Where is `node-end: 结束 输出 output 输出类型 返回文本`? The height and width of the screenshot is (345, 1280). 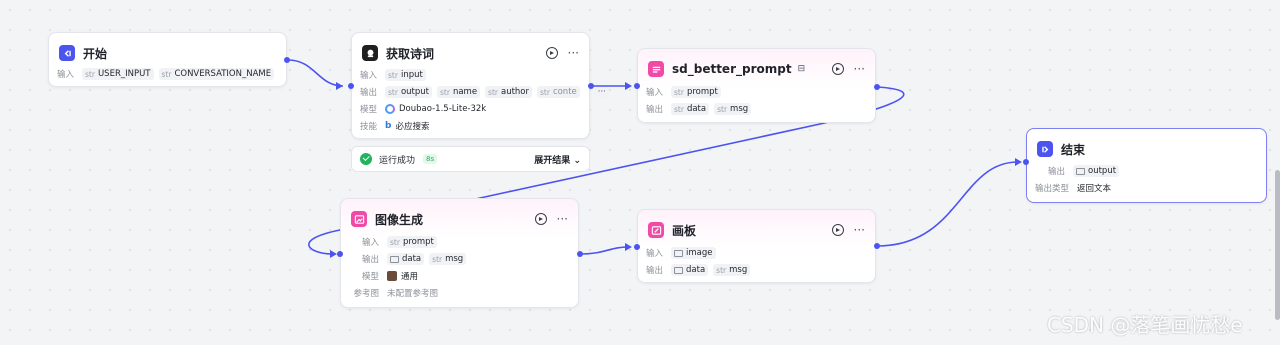
node-end: 结束 输出 output 输出类型 返回文本 is located at coordinates (1146, 165).